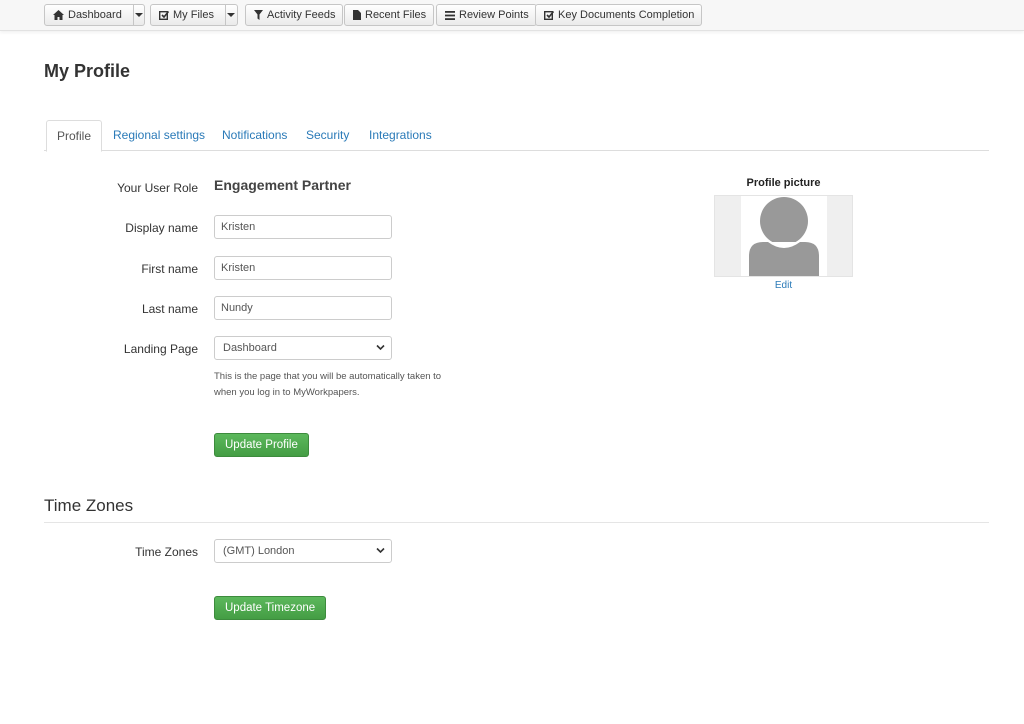 The image size is (1024, 724). Describe the element at coordinates (549, 15) in the screenshot. I see `check-square-icon` at that location.